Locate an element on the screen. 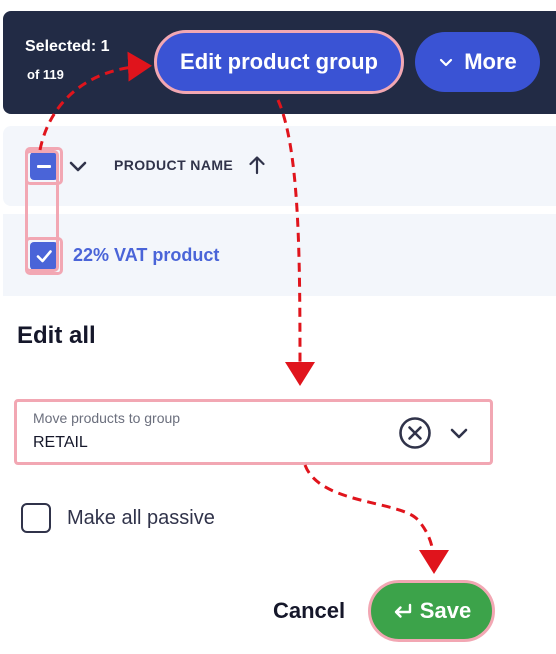 This screenshot has width=556, height=654. check-icon is located at coordinates (44, 256).